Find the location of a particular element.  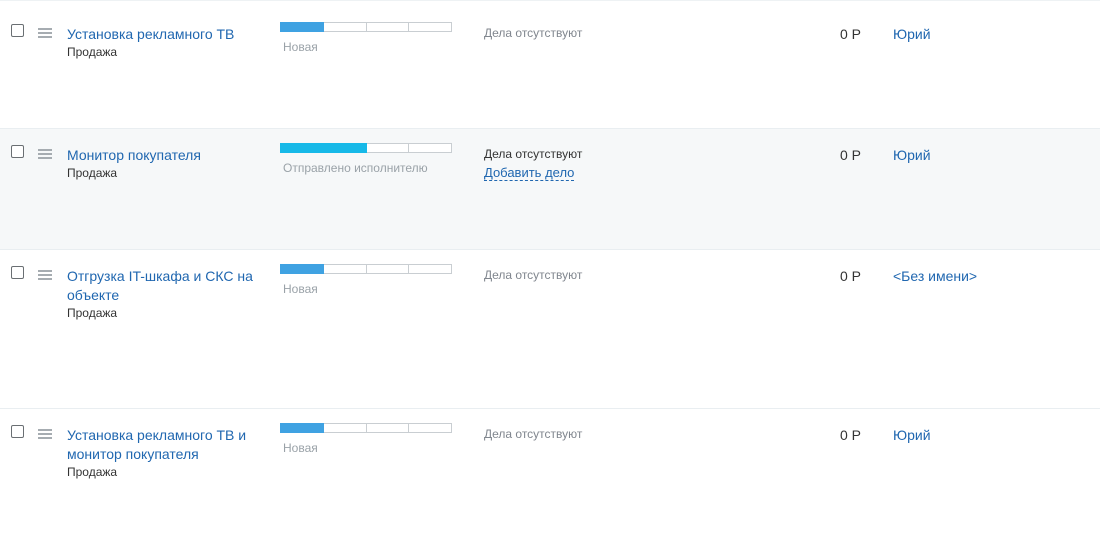

add-activity-link: Добавить дело is located at coordinates (529, 173).